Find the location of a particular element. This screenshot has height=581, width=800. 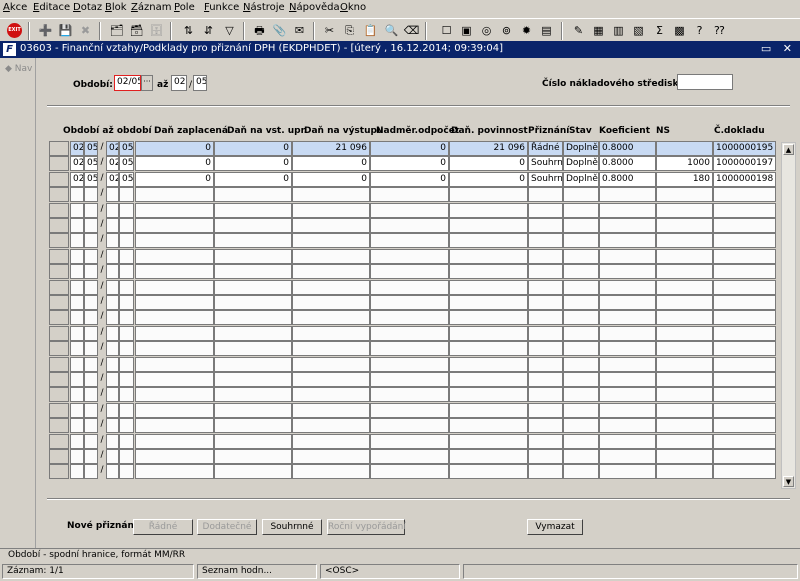

cancel-query-icon: 🗄 is located at coordinates (156, 30).